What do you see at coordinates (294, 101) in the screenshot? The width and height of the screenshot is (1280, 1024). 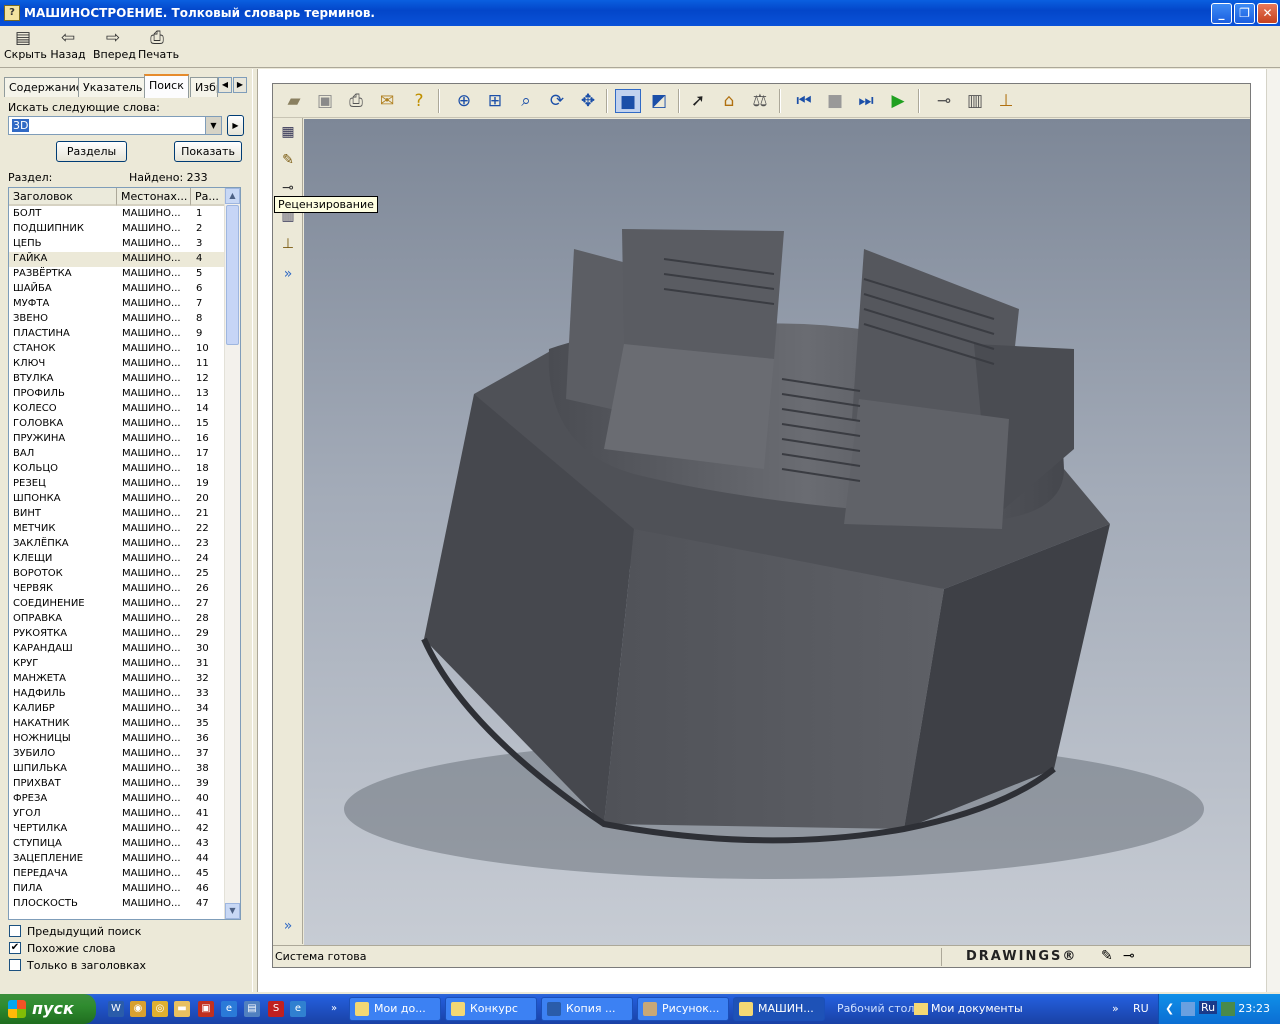 I see `open-icon: ▰` at bounding box center [294, 101].